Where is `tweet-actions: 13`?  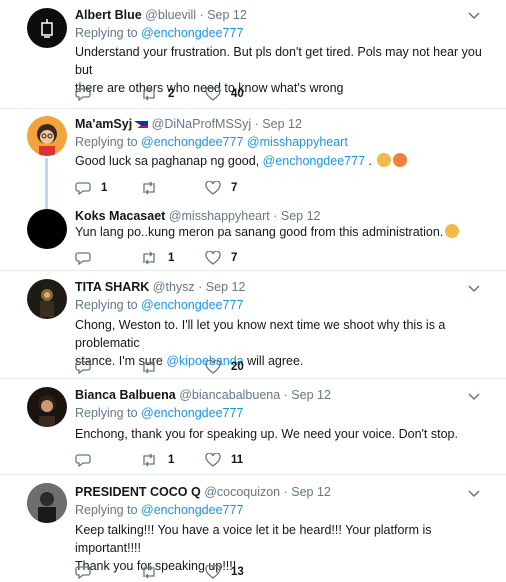 tweet-actions: 13 is located at coordinates (225, 572).